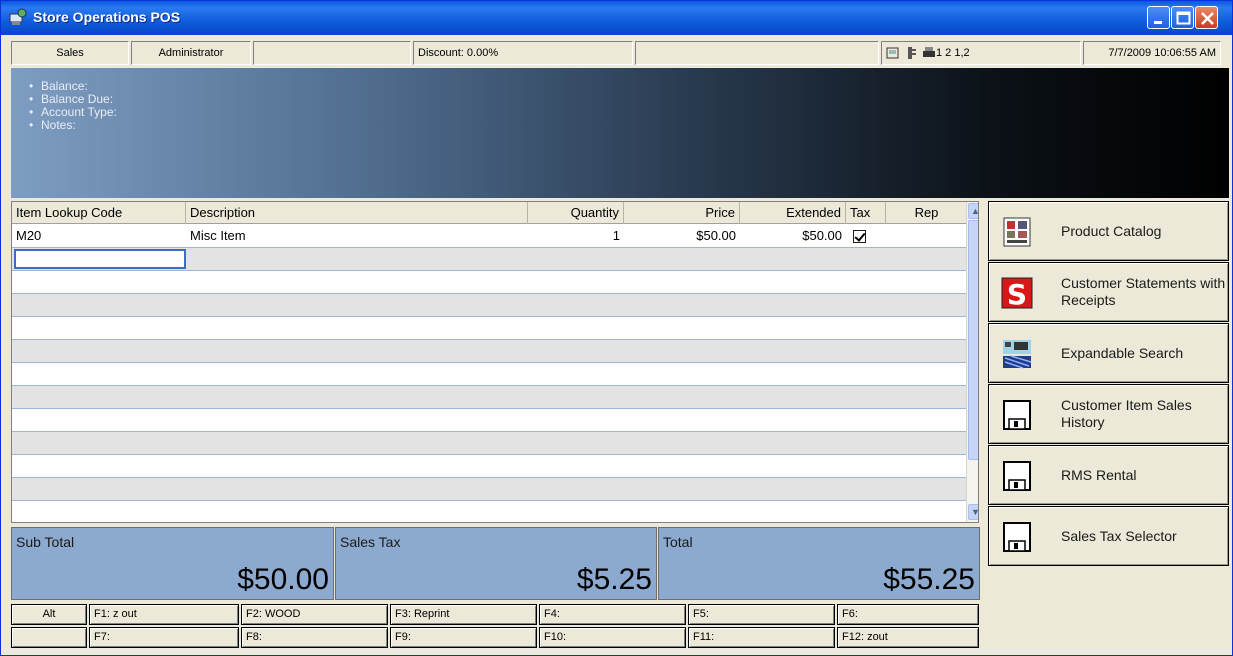 This screenshot has height=656, width=1233. I want to click on catalog-icon, so click(1017, 232).